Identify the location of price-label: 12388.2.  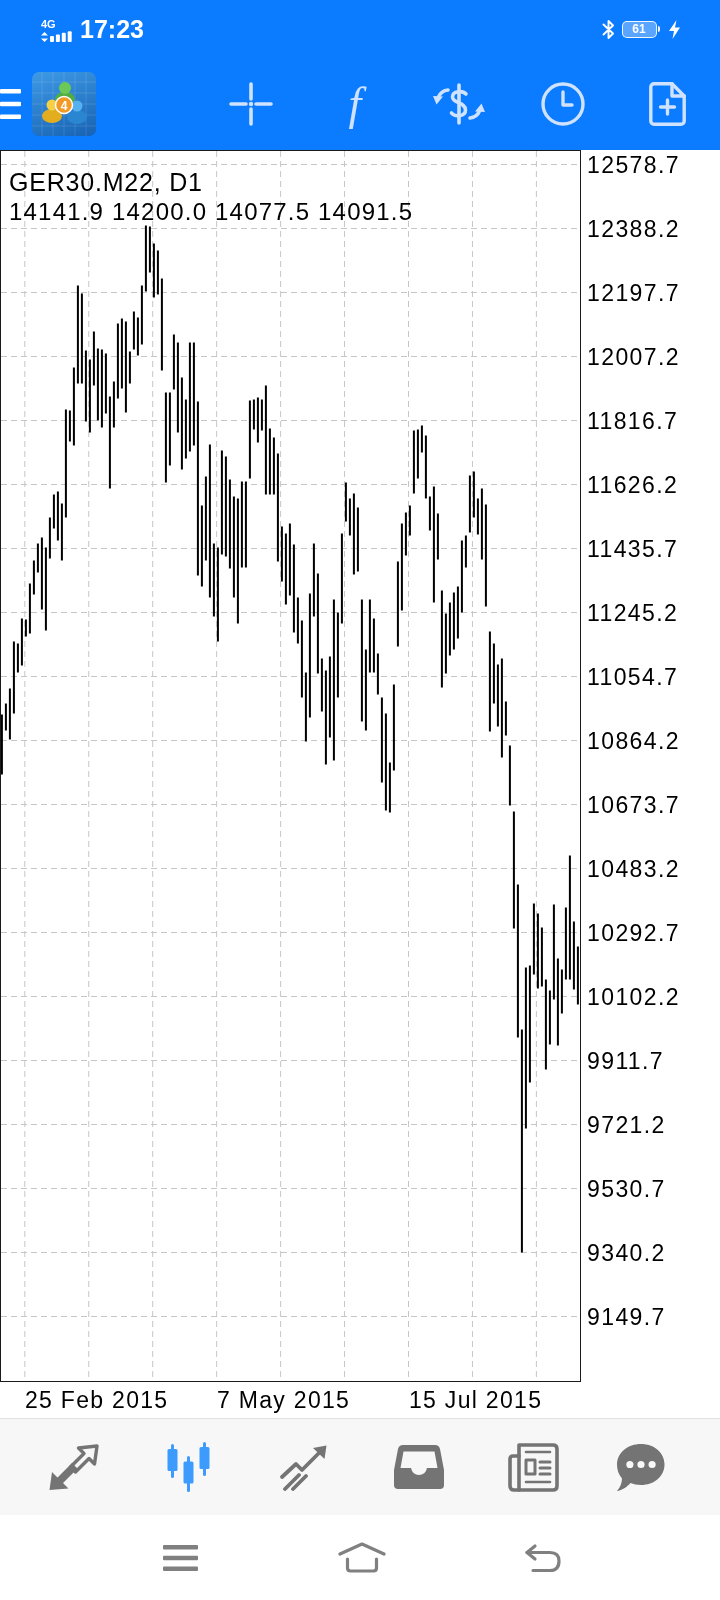
(633, 229).